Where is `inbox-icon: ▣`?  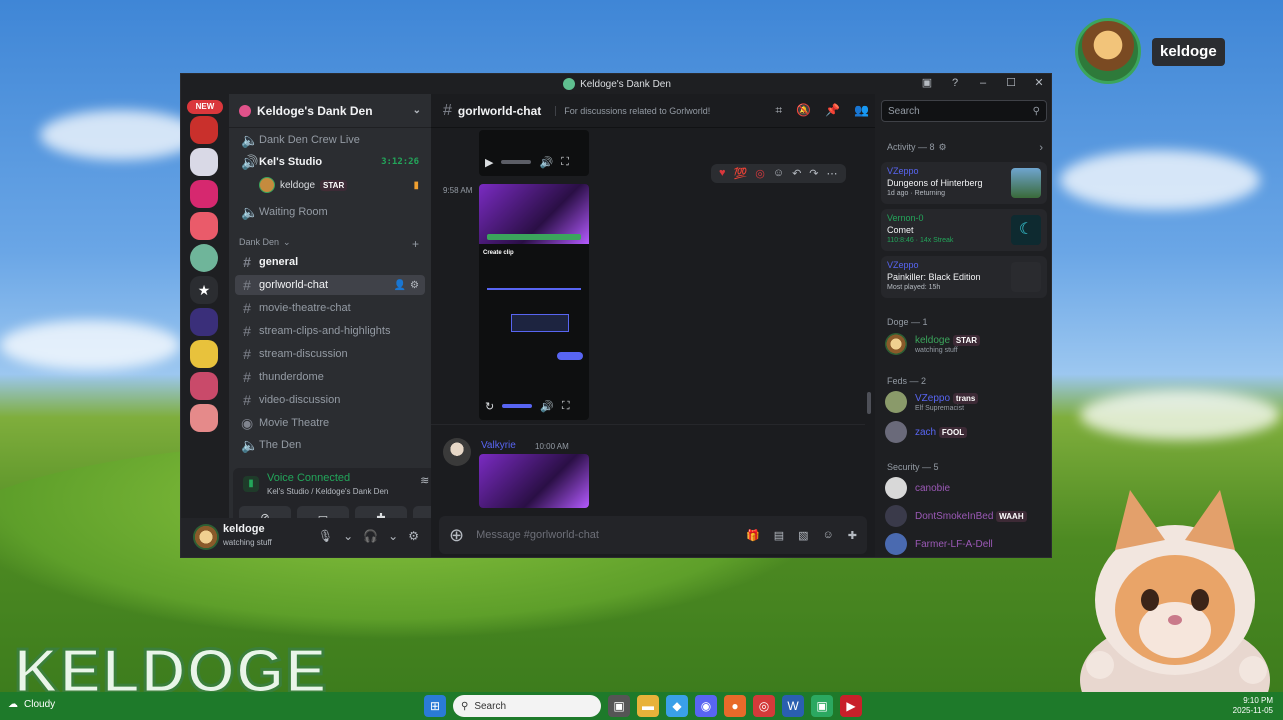 inbox-icon: ▣ is located at coordinates (927, 82).